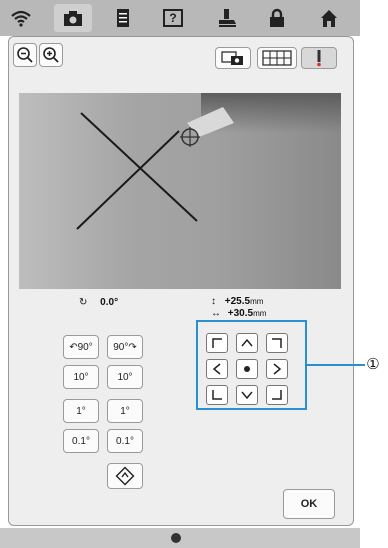 The image size is (388, 548). I want to click on cross-mark-line-a, so click(139, 167).